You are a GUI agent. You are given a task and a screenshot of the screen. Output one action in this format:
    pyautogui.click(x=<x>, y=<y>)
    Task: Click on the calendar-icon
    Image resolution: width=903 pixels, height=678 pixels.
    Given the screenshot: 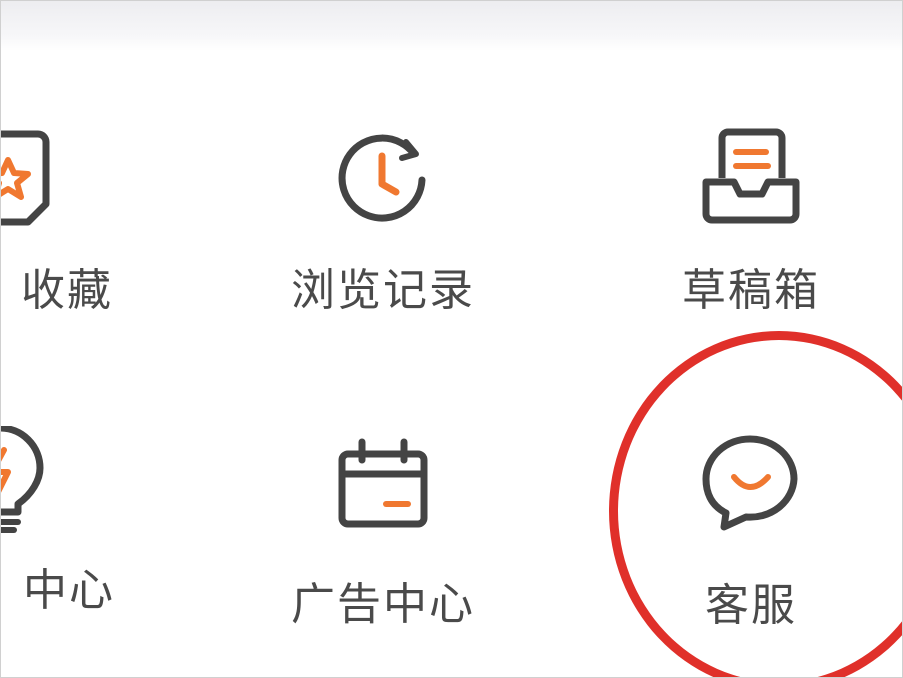 What is the action you would take?
    pyautogui.click(x=383, y=483)
    